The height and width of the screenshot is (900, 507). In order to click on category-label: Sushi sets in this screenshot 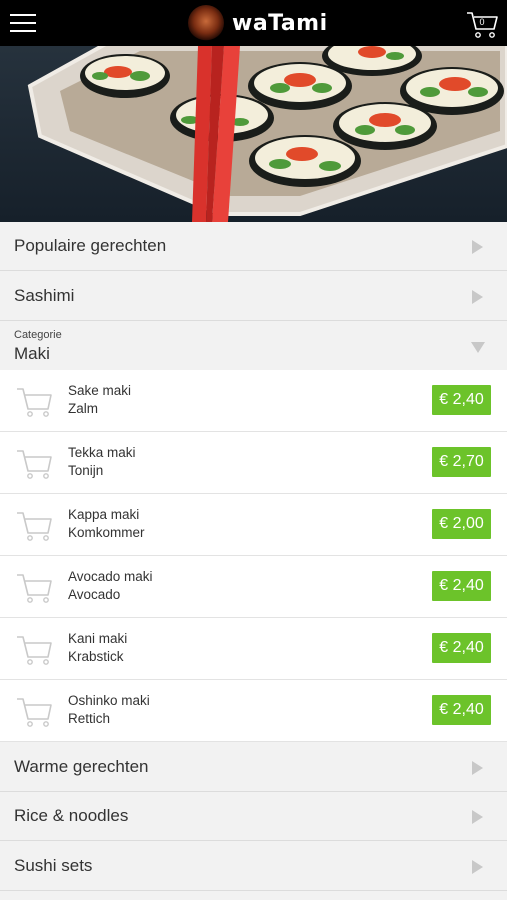, I will do `click(53, 865)`.